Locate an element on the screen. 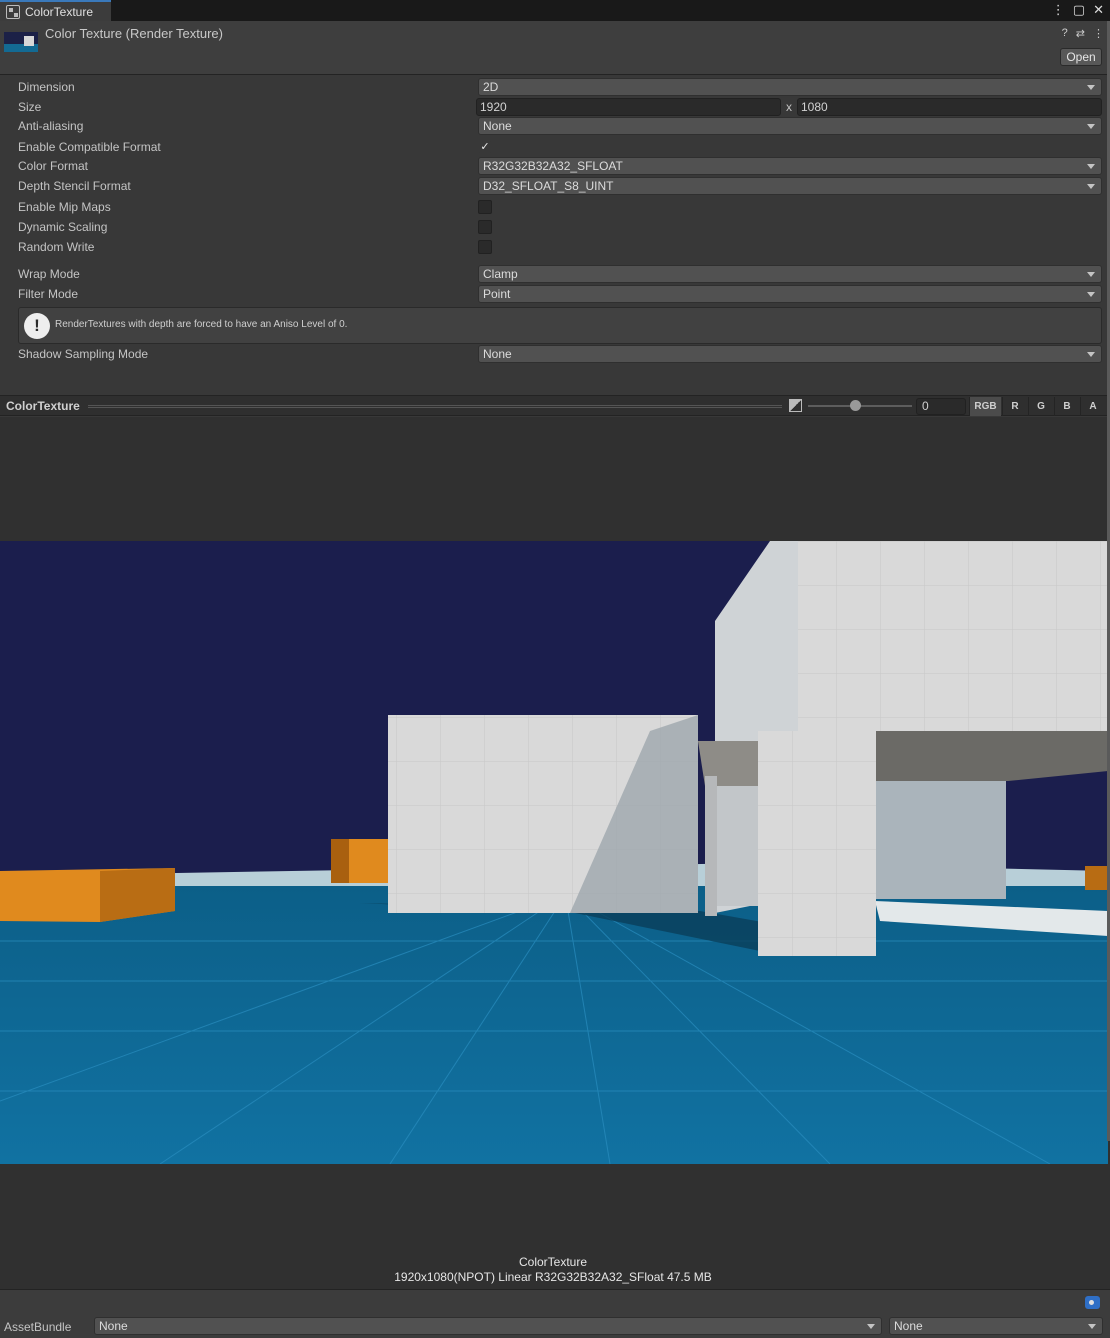  maximize-icon: ▢ is located at coordinates (1079, 10).